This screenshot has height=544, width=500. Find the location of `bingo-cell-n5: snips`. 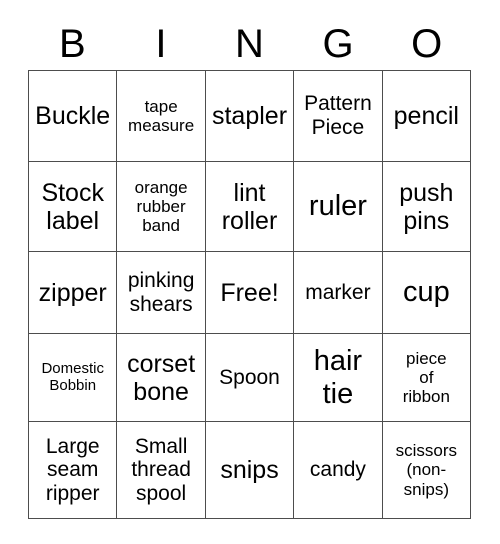

bingo-cell-n5: snips is located at coordinates (250, 470).